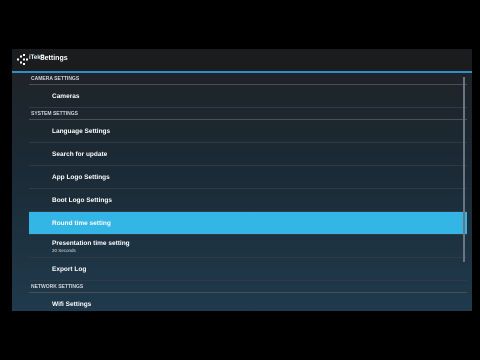  Describe the element at coordinates (248, 302) in the screenshot. I see `setting-item-wifi: Wifi Settings` at that location.